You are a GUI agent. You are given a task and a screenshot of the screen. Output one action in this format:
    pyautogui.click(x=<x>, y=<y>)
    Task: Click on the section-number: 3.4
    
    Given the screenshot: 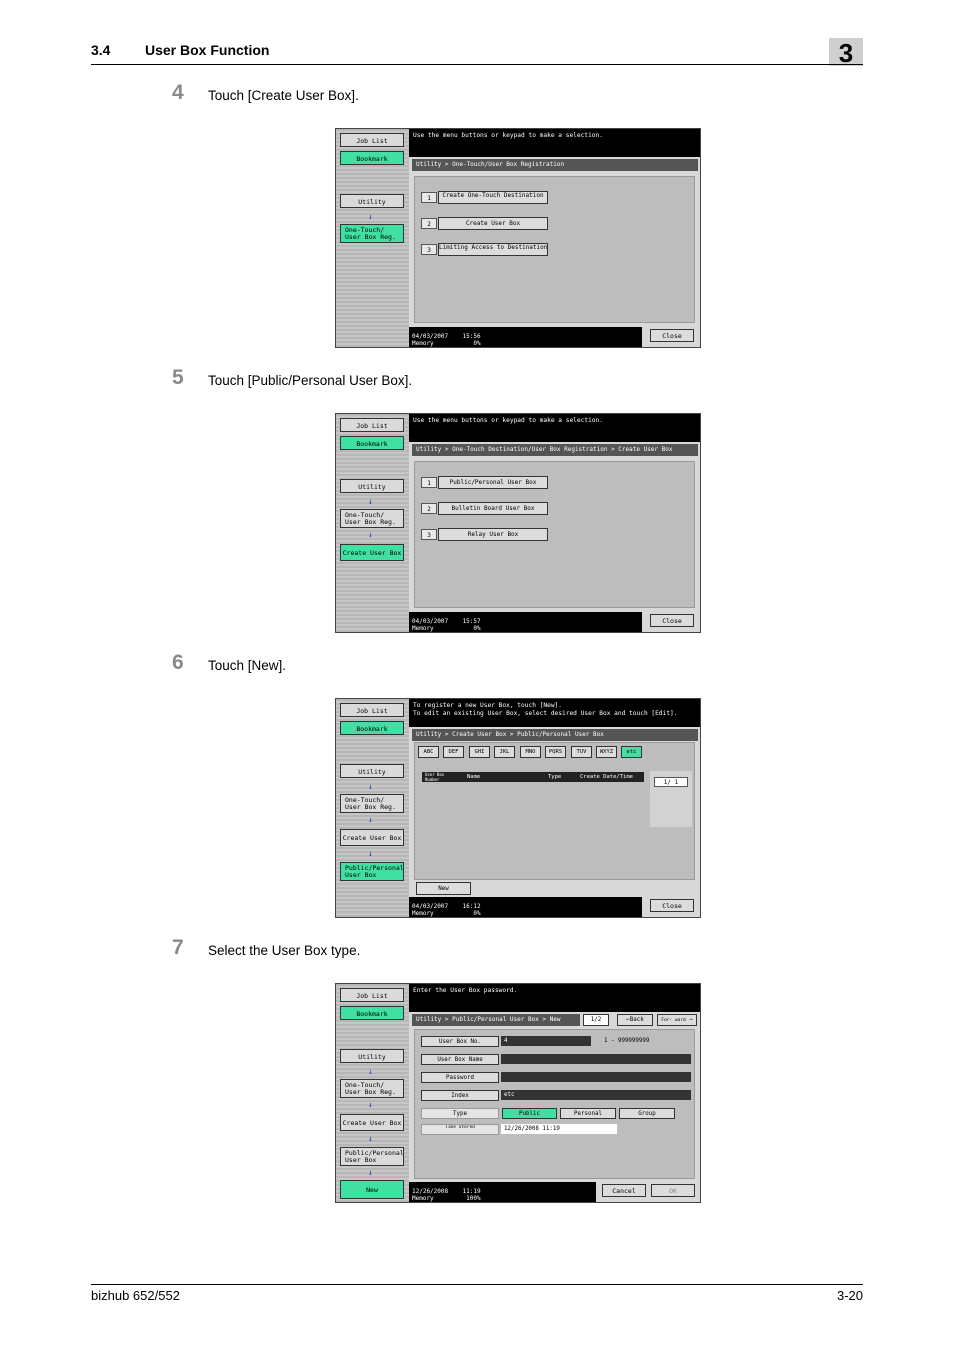 What is the action you would take?
    pyautogui.click(x=101, y=50)
    